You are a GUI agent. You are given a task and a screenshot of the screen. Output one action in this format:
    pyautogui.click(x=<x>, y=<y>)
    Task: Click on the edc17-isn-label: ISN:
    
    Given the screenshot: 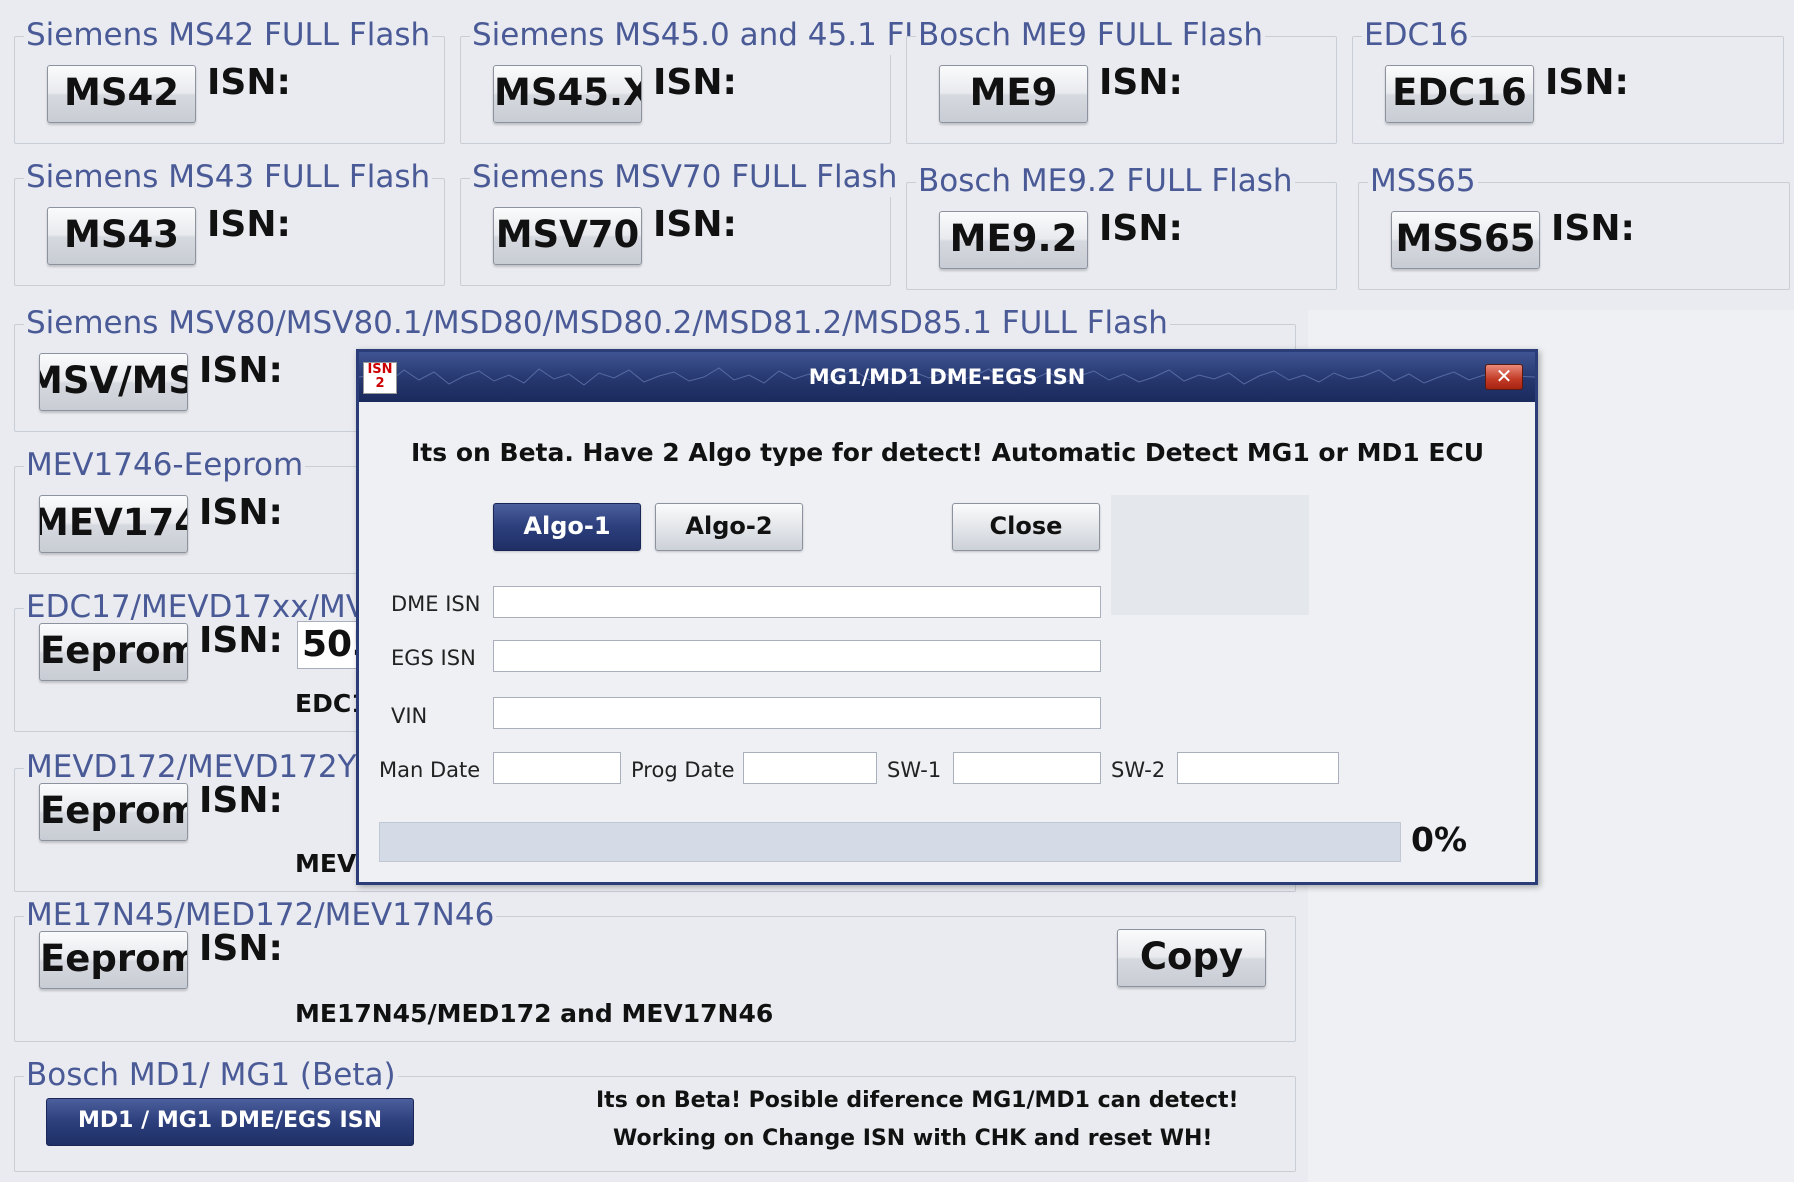 What is the action you would take?
    pyautogui.click(x=241, y=640)
    